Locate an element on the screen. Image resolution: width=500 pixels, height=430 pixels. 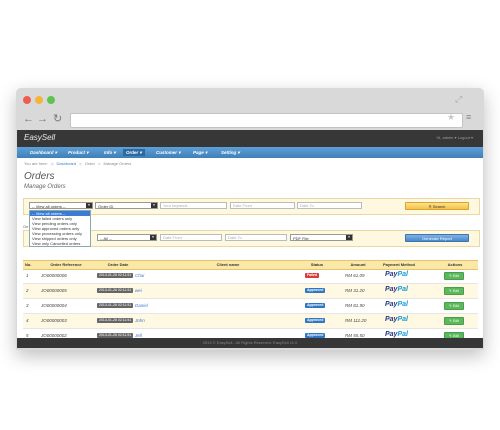
top-bar: EasySell Hi, admin ▾ Logout ▾ is located at coordinates (250, 138).